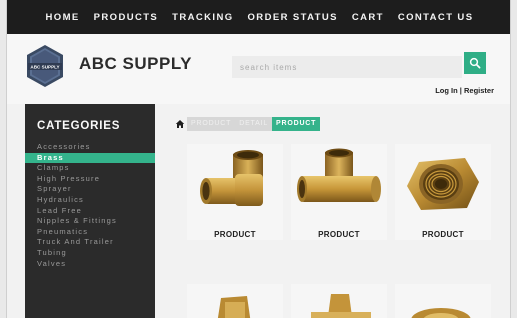 This screenshot has height=318, width=517. I want to click on search-icon, so click(475, 63).